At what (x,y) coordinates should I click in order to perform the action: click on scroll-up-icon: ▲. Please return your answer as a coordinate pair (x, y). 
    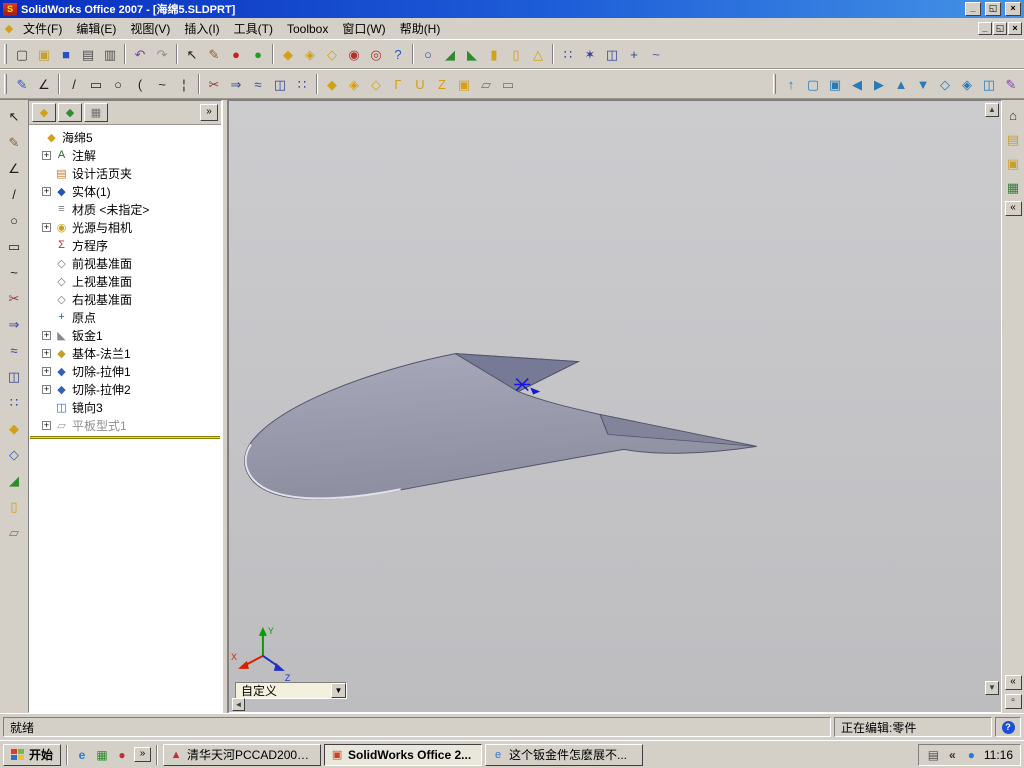
    Looking at the image, I should click on (992, 110).